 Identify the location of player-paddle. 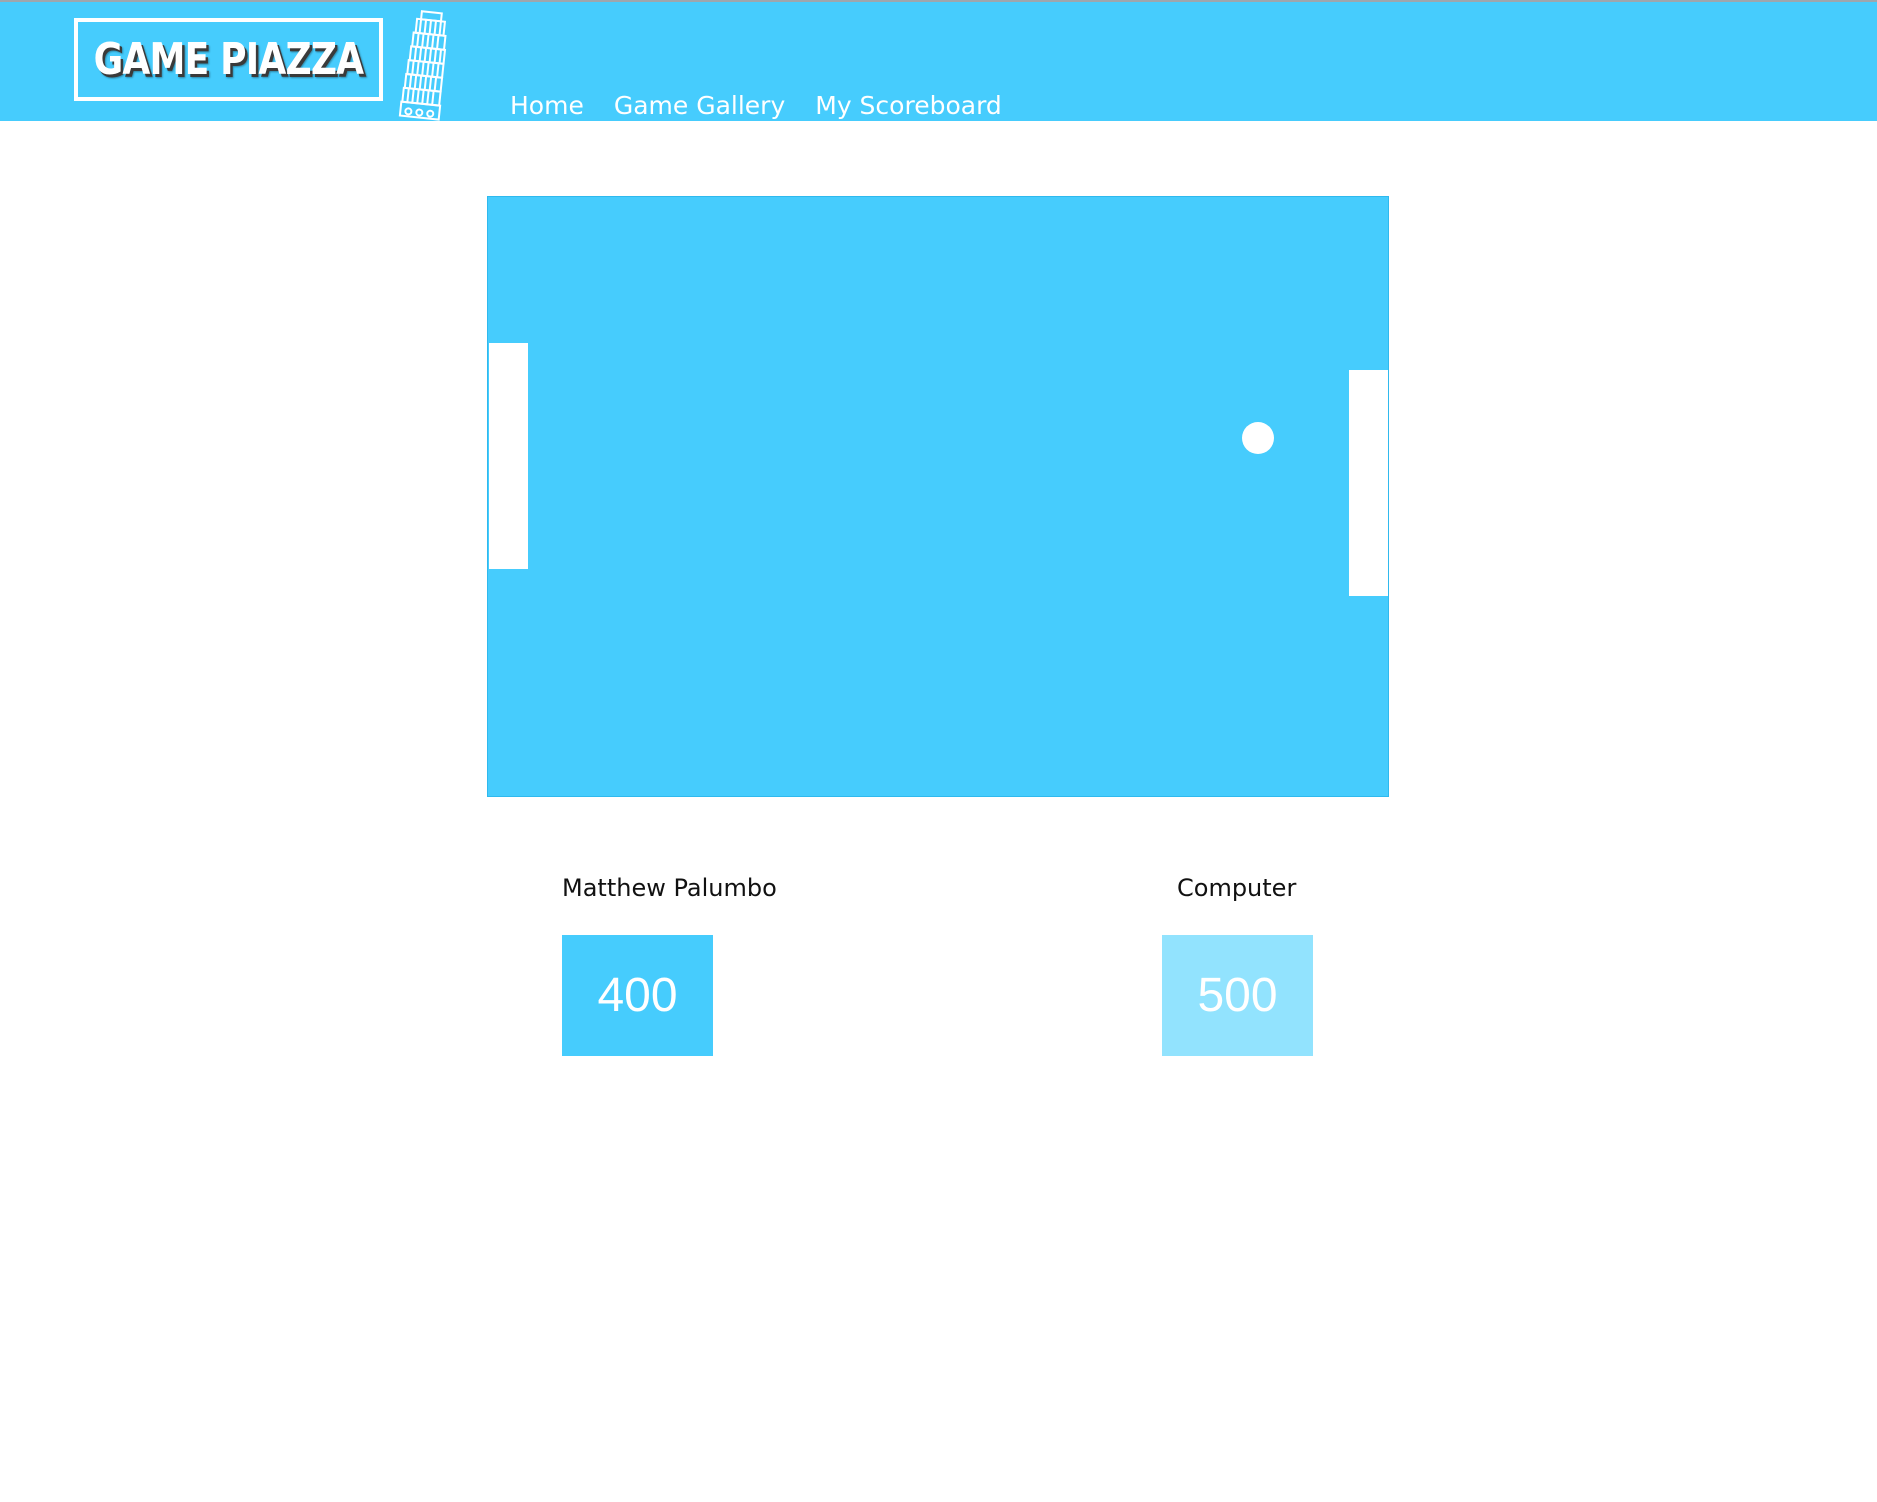
(508, 456).